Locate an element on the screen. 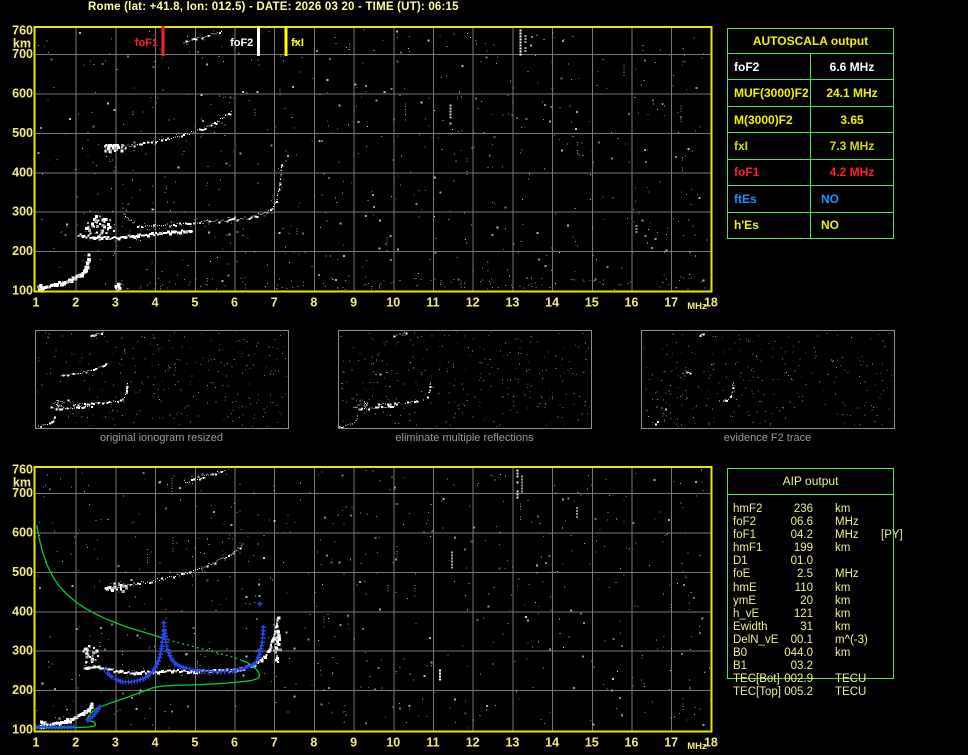  aip-param-value: 31 is located at coordinates (806, 626).